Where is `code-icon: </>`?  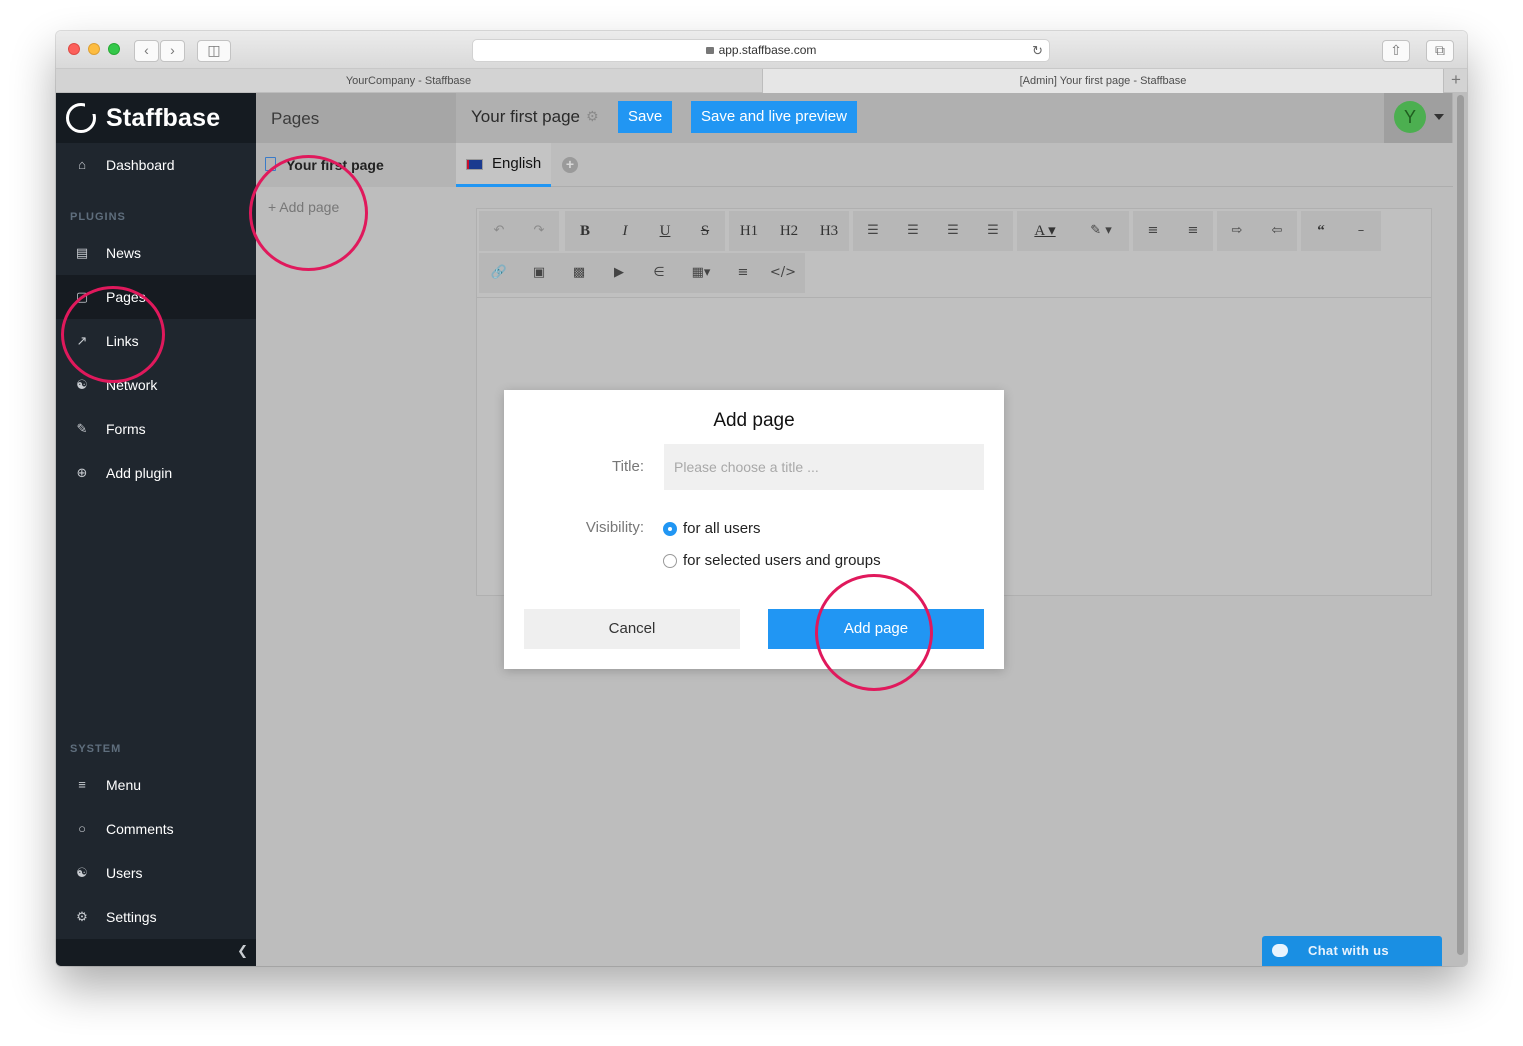 code-icon: </> is located at coordinates (783, 273).